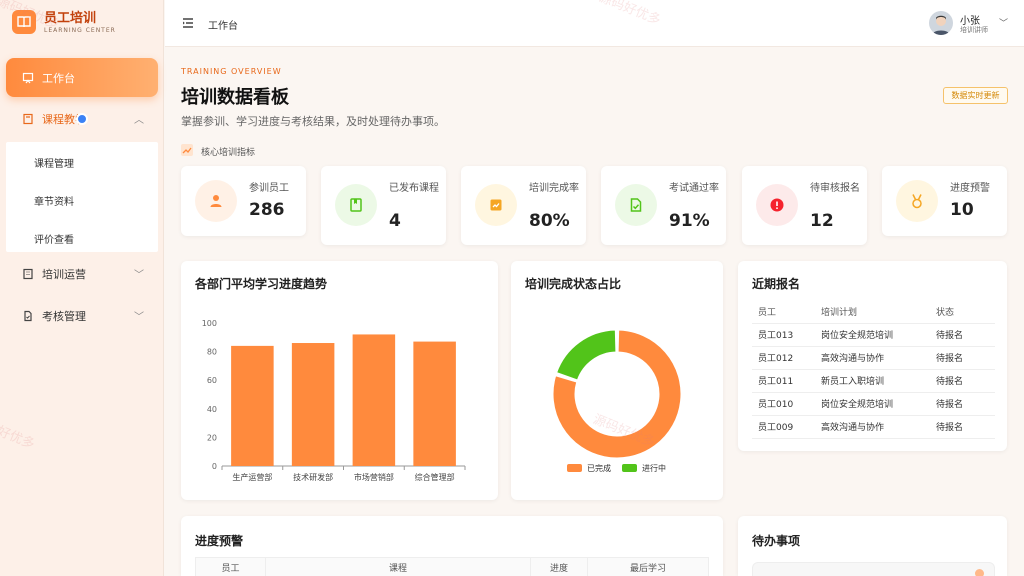 The width and height of the screenshot is (1024, 576). What do you see at coordinates (941, 23) in the screenshot?
I see `avatar` at bounding box center [941, 23].